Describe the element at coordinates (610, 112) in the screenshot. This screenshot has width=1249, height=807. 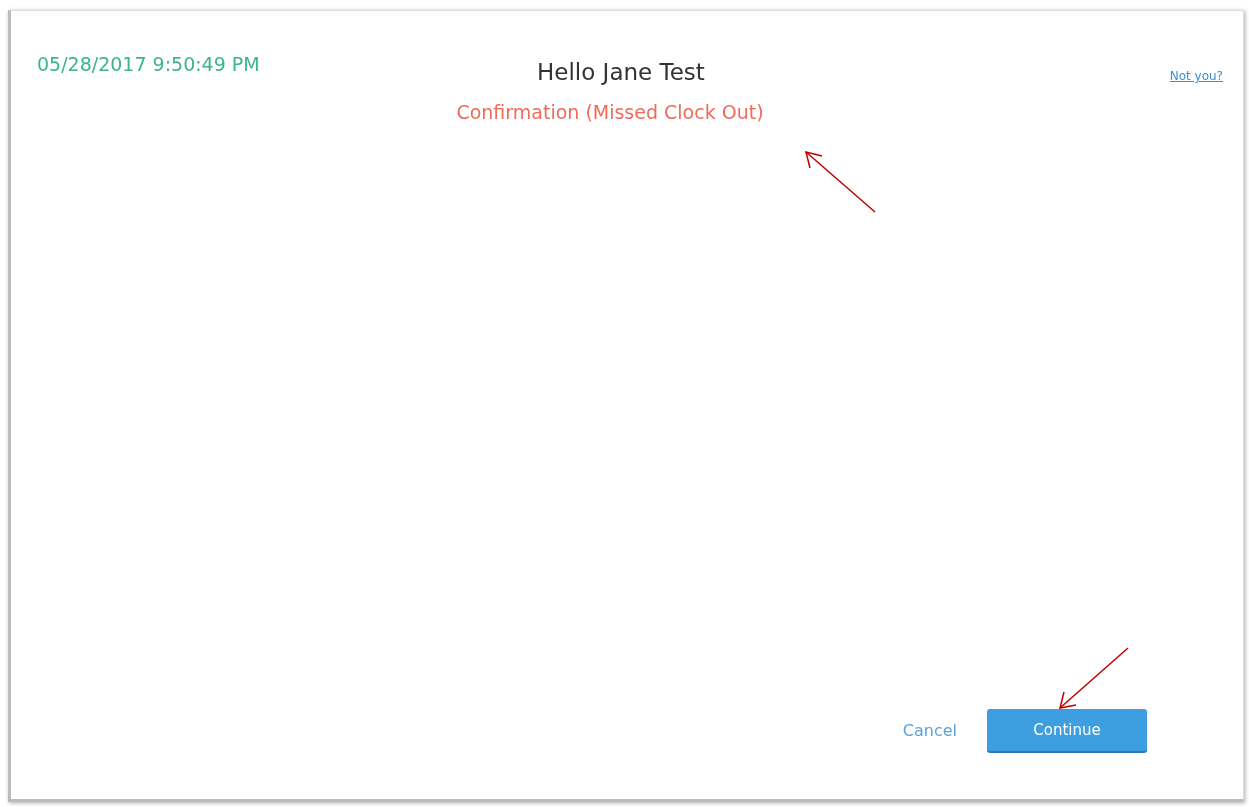
I see `confirmation-title: Confirmation (Missed Clock Out)` at that location.